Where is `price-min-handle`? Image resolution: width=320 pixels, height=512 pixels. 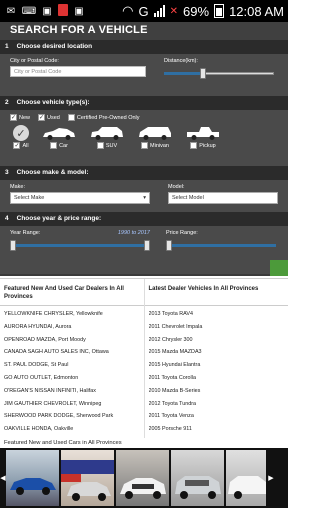 price-min-handle is located at coordinates (169, 245).